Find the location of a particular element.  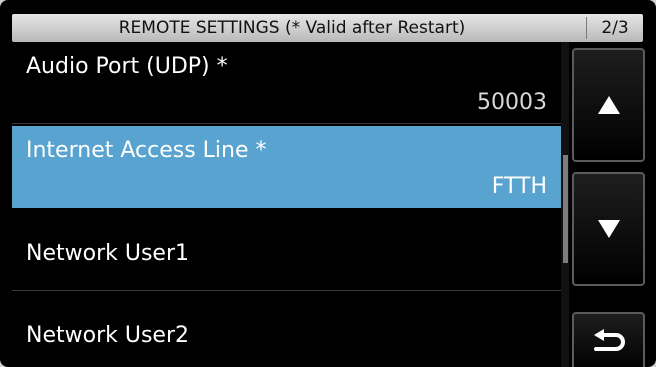

item-value: FTTH is located at coordinates (519, 186).